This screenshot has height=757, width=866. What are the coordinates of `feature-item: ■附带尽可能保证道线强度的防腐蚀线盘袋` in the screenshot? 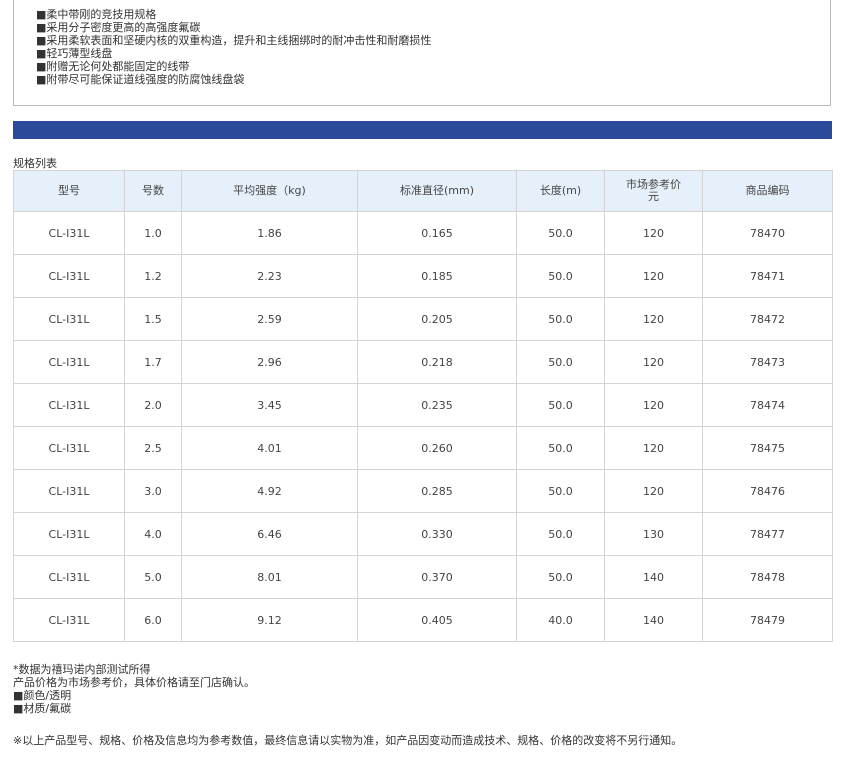 It's located at (140, 79).